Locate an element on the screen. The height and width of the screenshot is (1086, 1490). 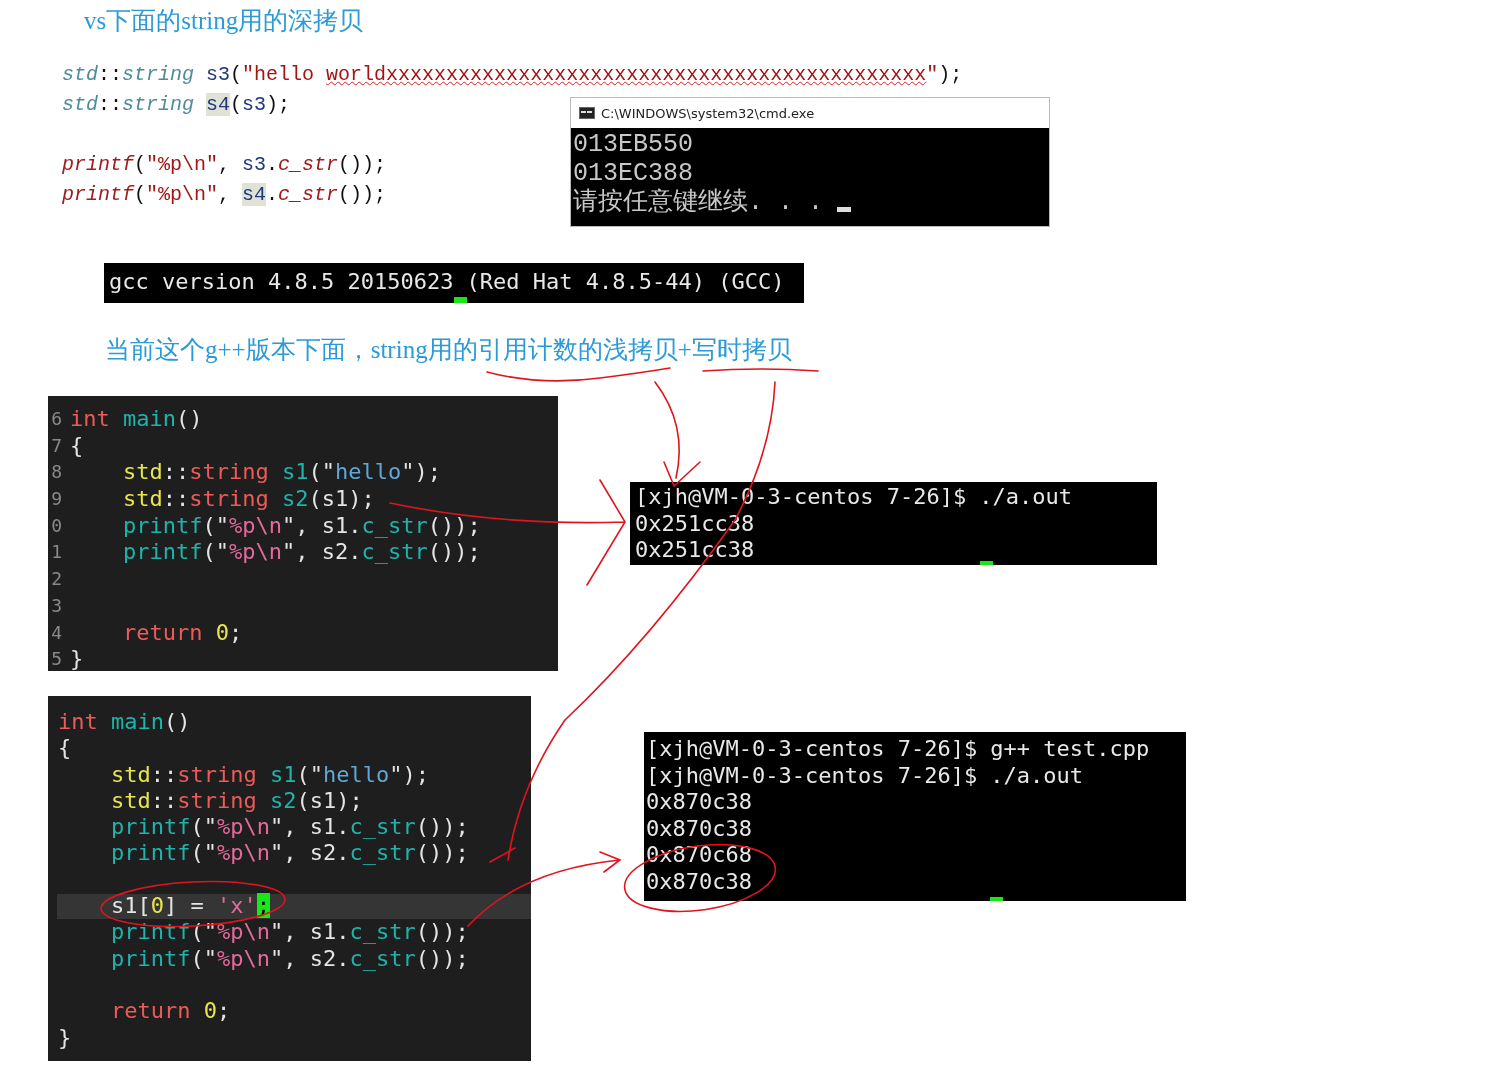
code-line: std::string s4(s3); is located at coordinates (177, 105).